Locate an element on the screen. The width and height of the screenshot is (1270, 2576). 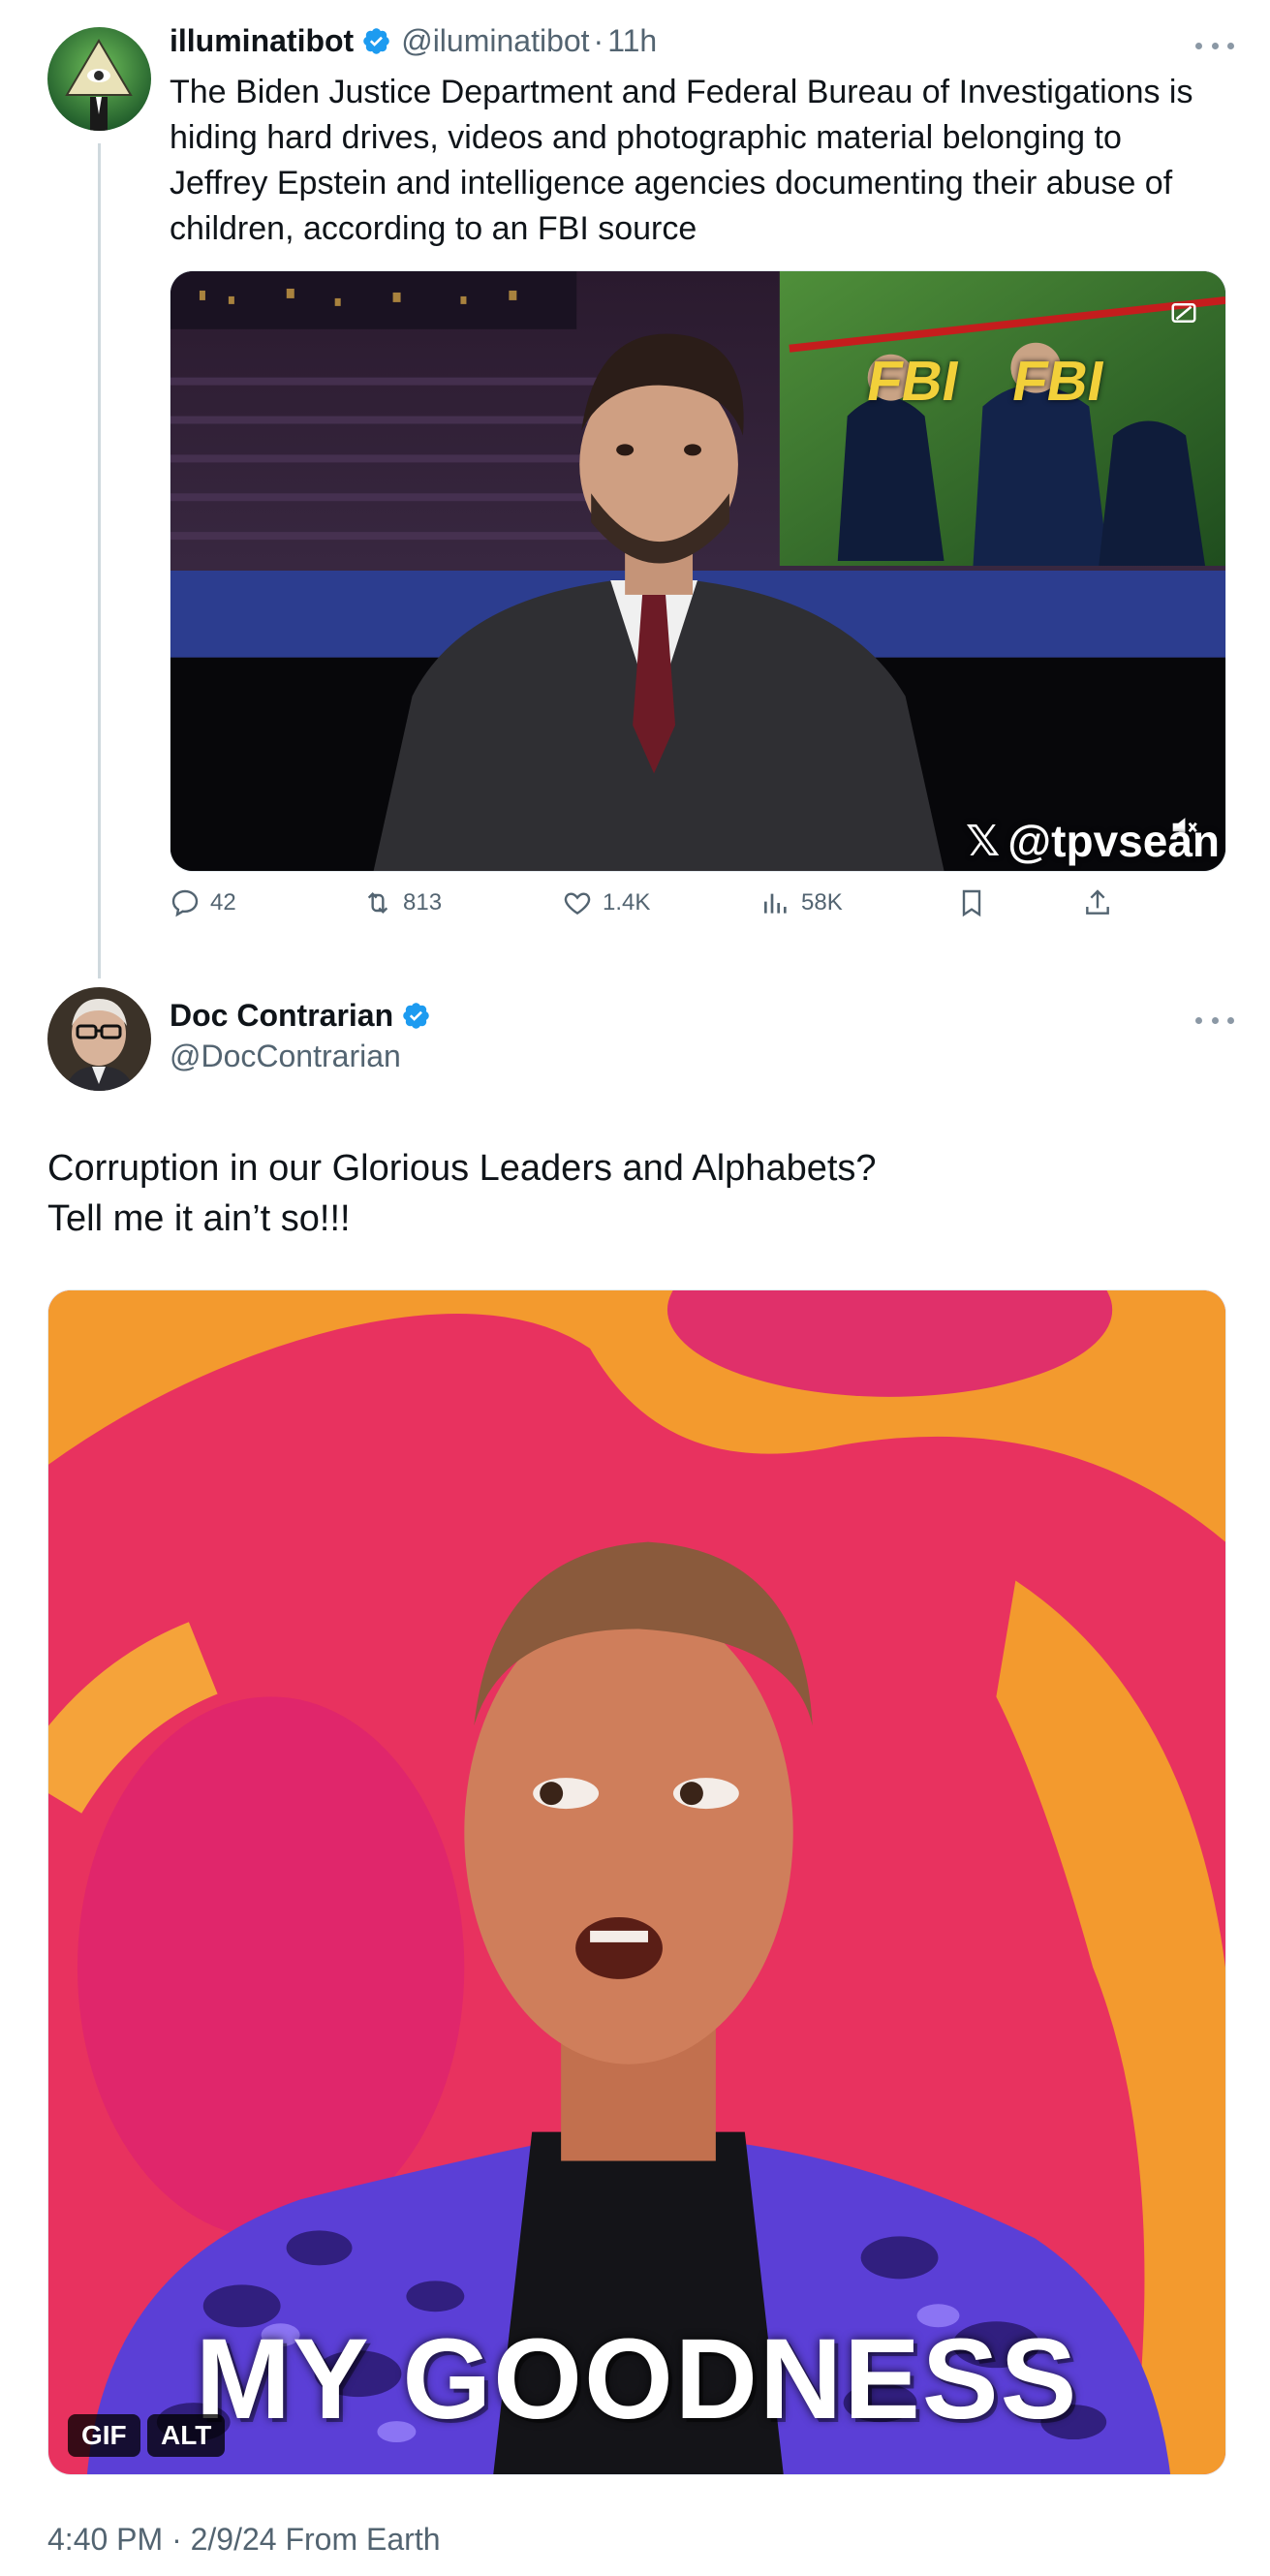
reply-tweet-name: Doc Contrarian is located at coordinates (300, 1016).